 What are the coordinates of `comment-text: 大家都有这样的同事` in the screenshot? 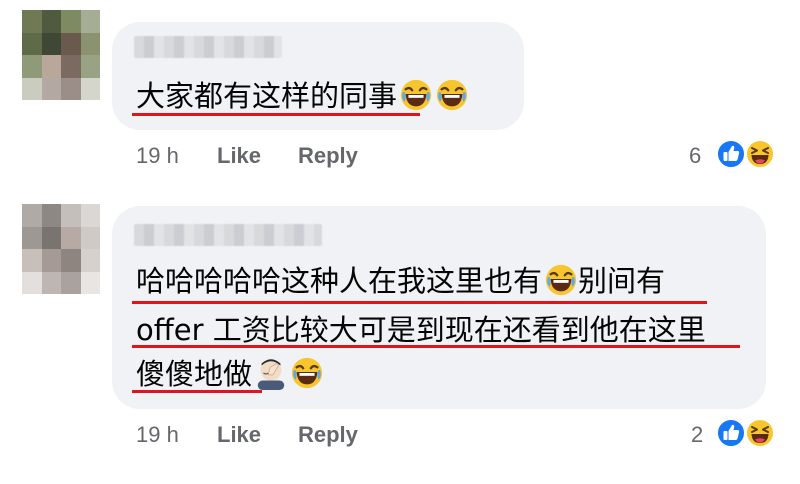 It's located at (267, 96).